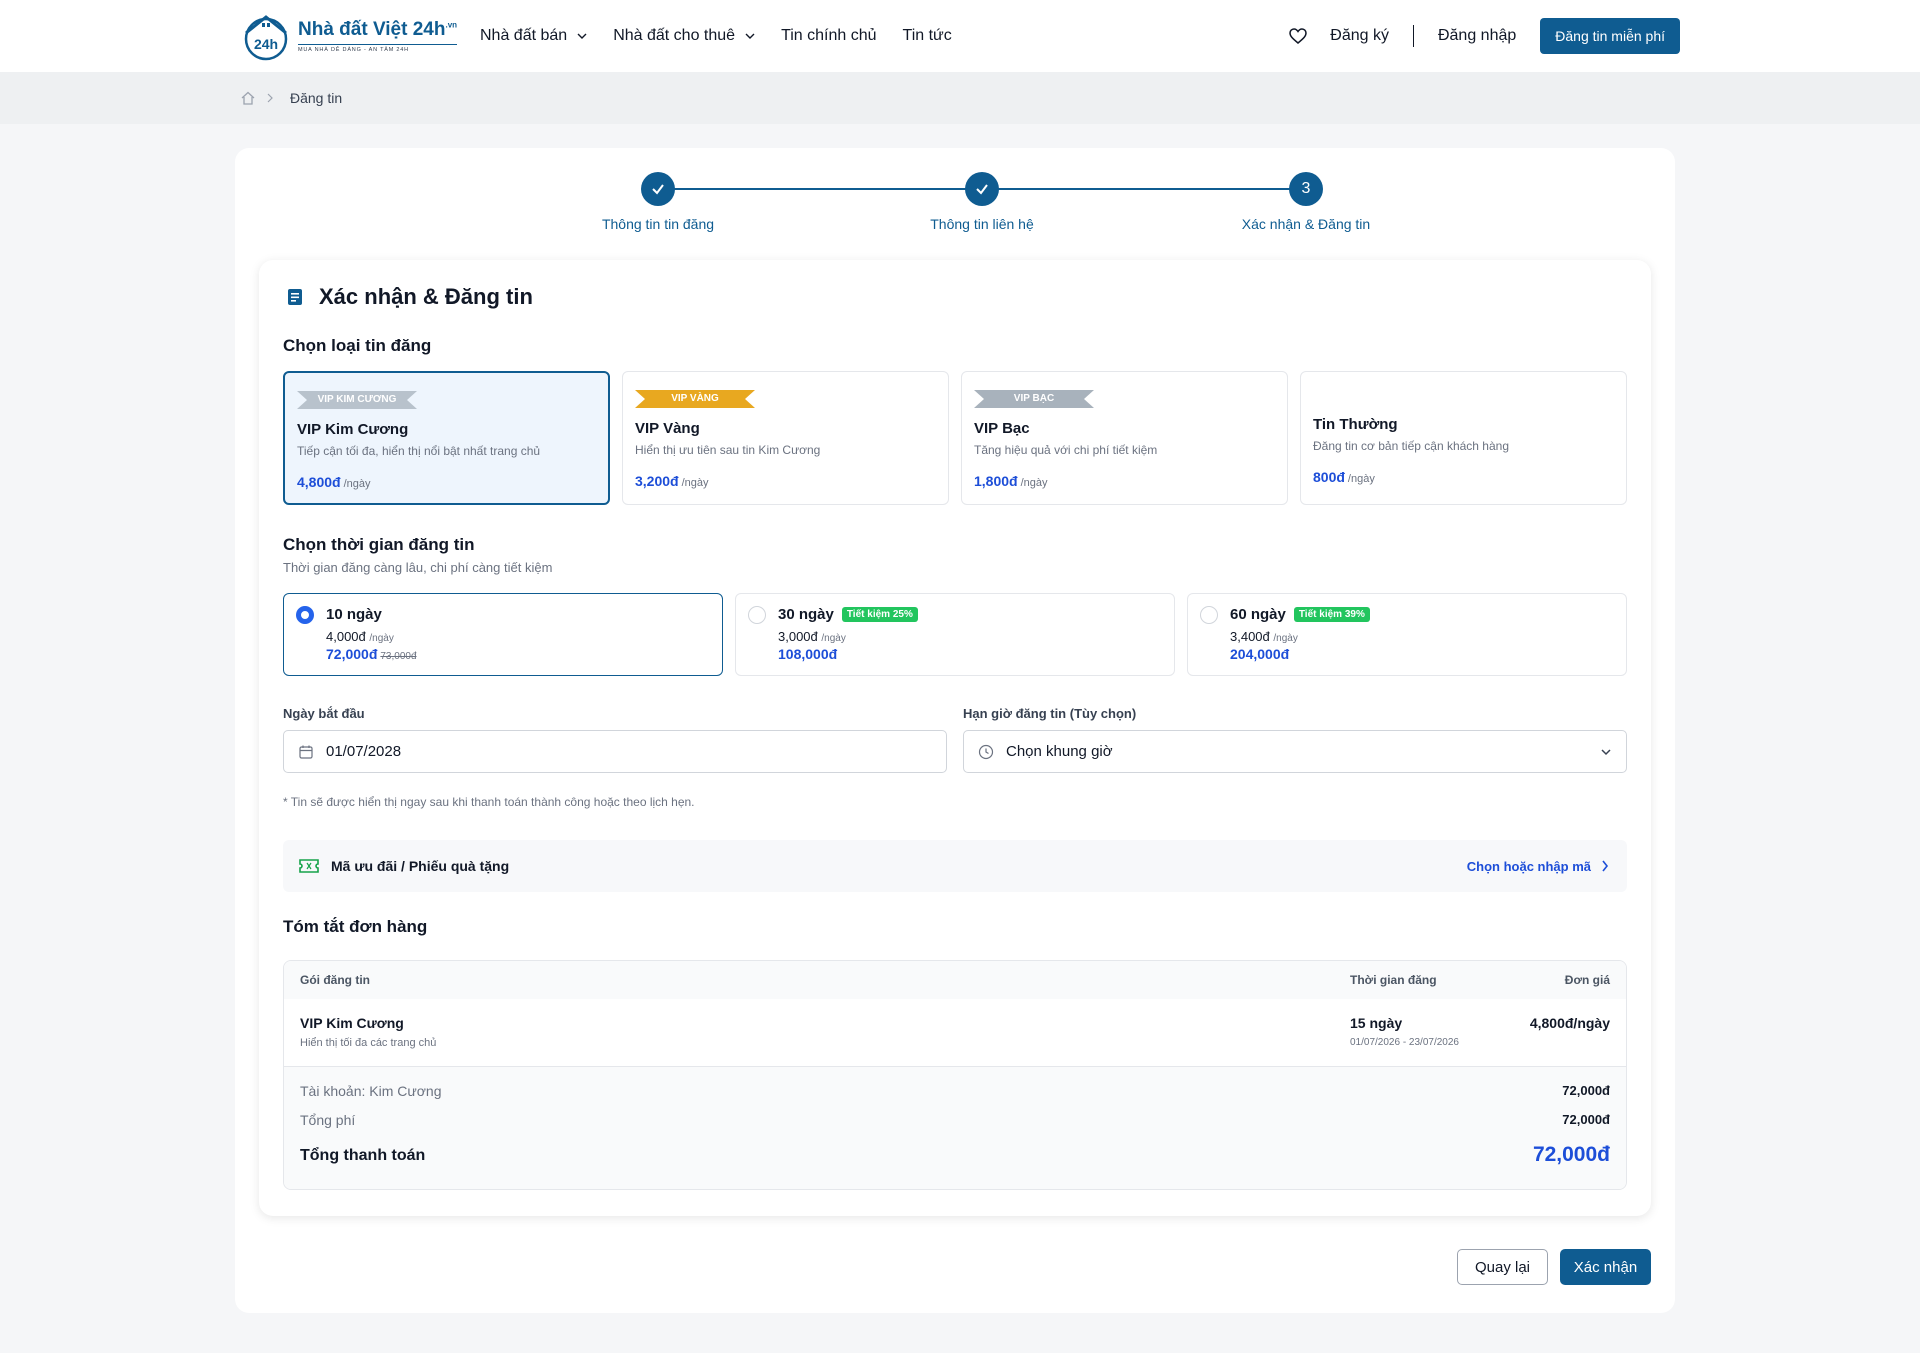 The image size is (1920, 1353). Describe the element at coordinates (355, 926) in the screenshot. I see `summary-heading: Tóm tắt đơn hàng` at that location.